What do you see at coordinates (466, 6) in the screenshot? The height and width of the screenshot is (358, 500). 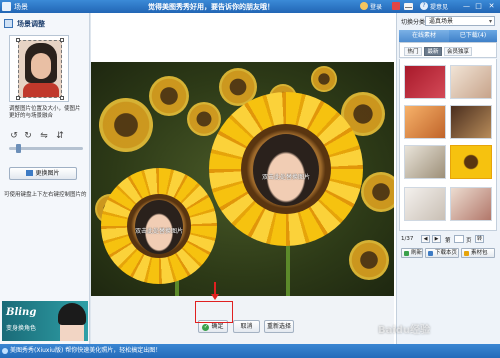 I see `minimize-button: —` at bounding box center [466, 6].